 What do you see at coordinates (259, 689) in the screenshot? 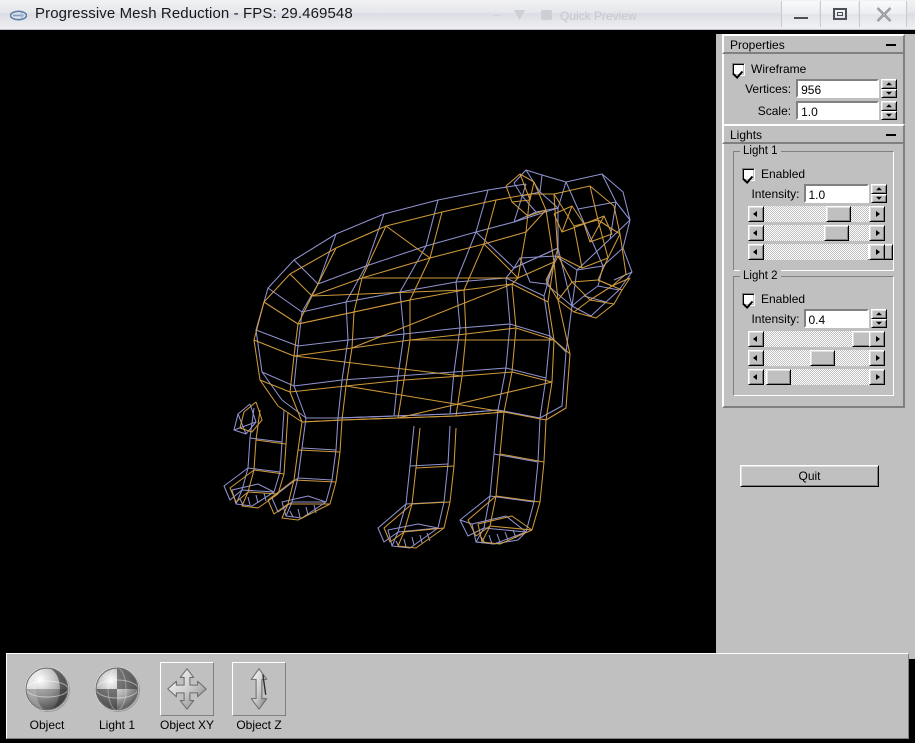
I see `move-z-arrow-icon` at bounding box center [259, 689].